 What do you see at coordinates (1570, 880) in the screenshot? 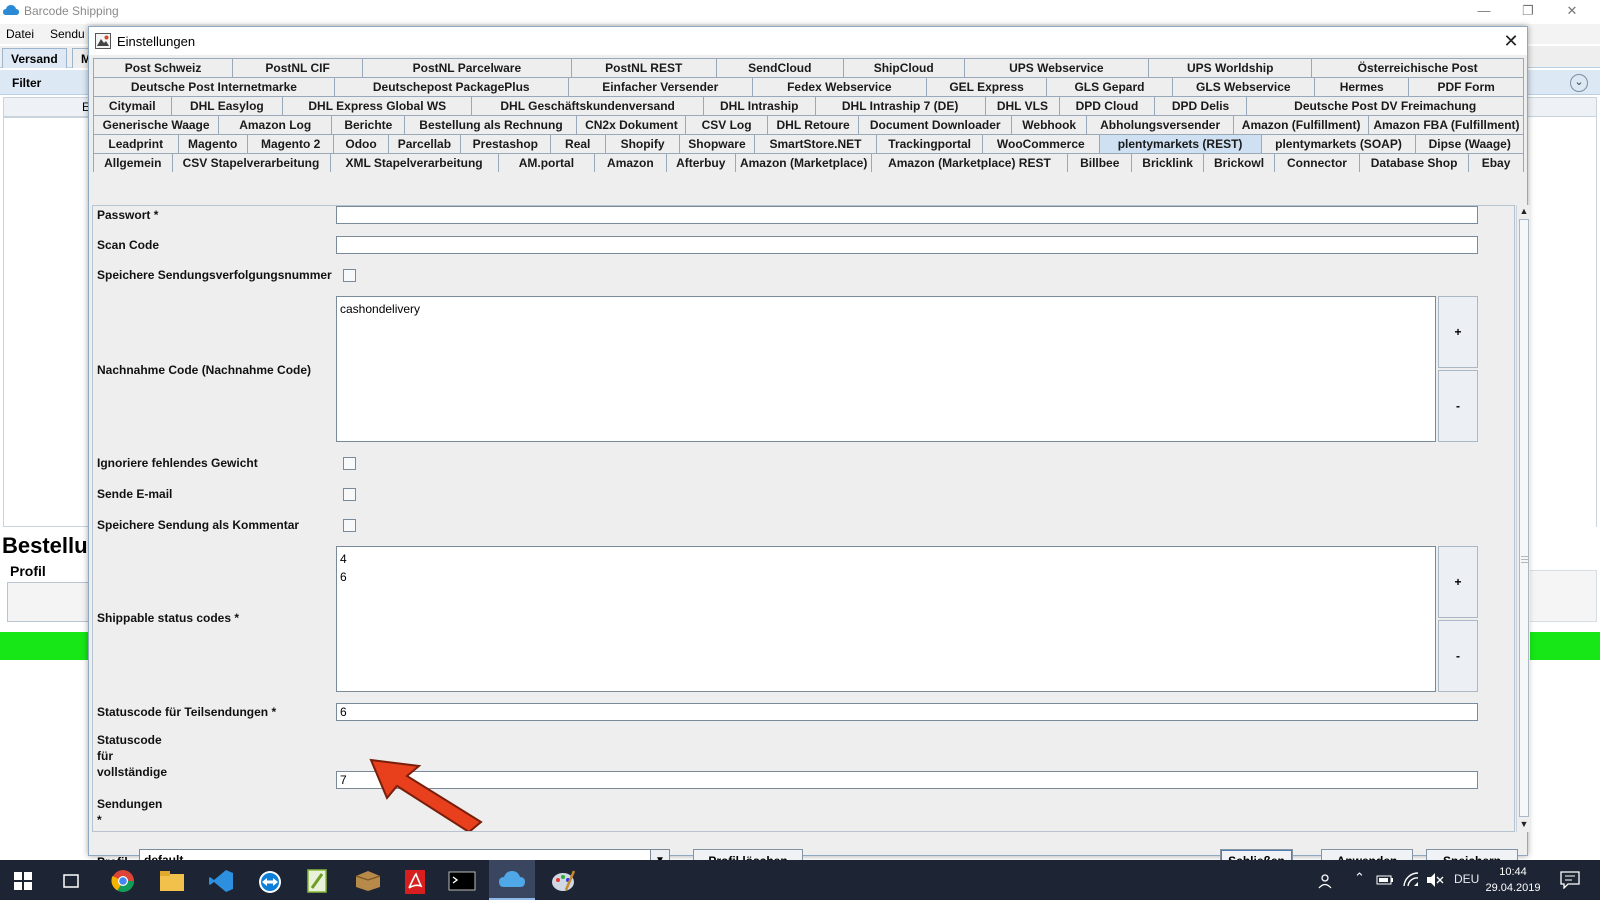
I see `notification-icon` at bounding box center [1570, 880].